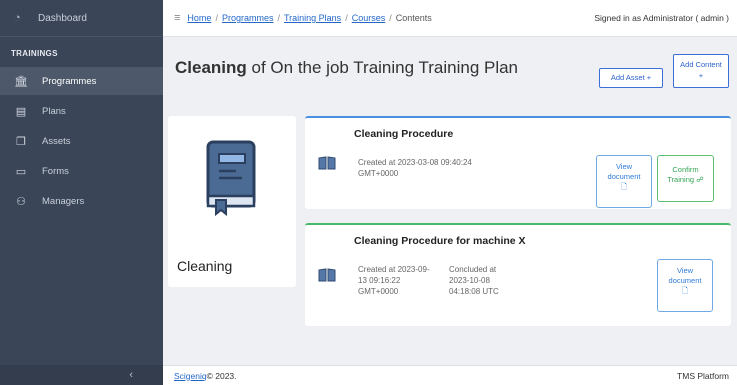 This screenshot has width=737, height=385. Describe the element at coordinates (21, 171) in the screenshot. I see `form-icon: ▭` at that location.